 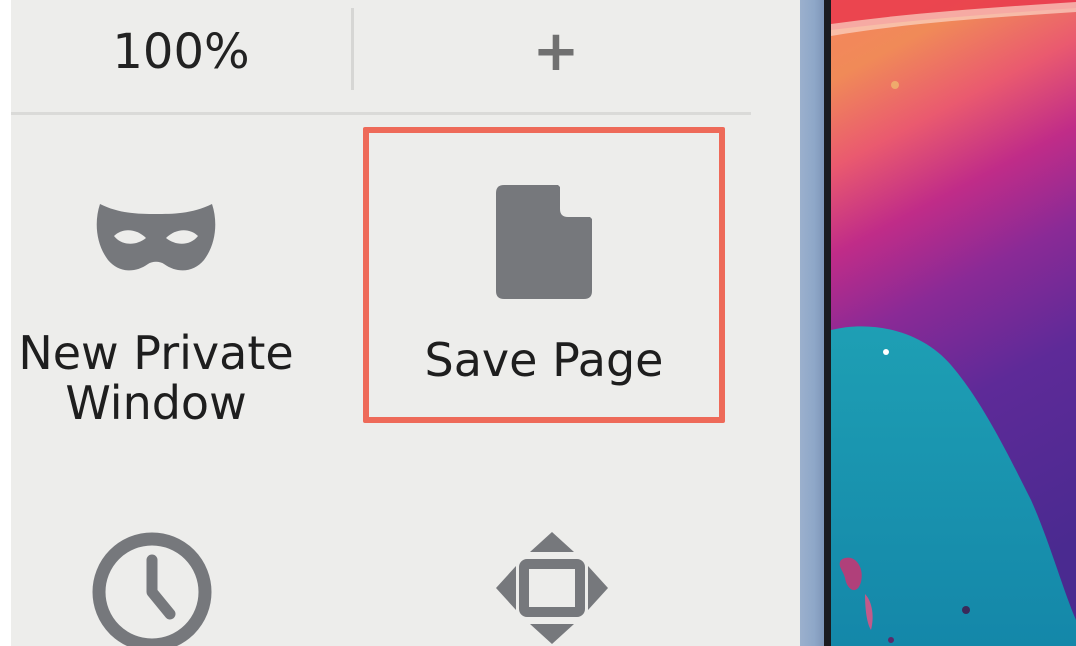 I want to click on new-private-window-label-line1: New Private, so click(x=156, y=353).